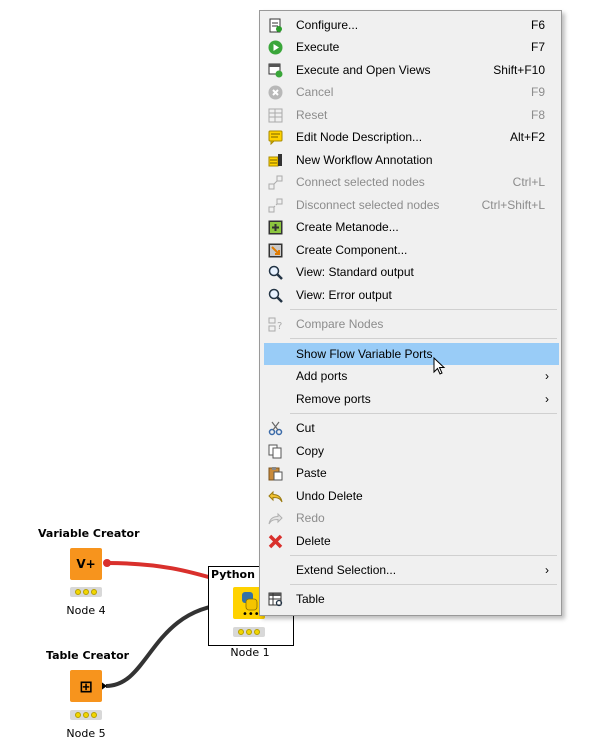 The height and width of the screenshot is (750, 594). What do you see at coordinates (318, 47) in the screenshot?
I see `menu-item-label: Execute` at bounding box center [318, 47].